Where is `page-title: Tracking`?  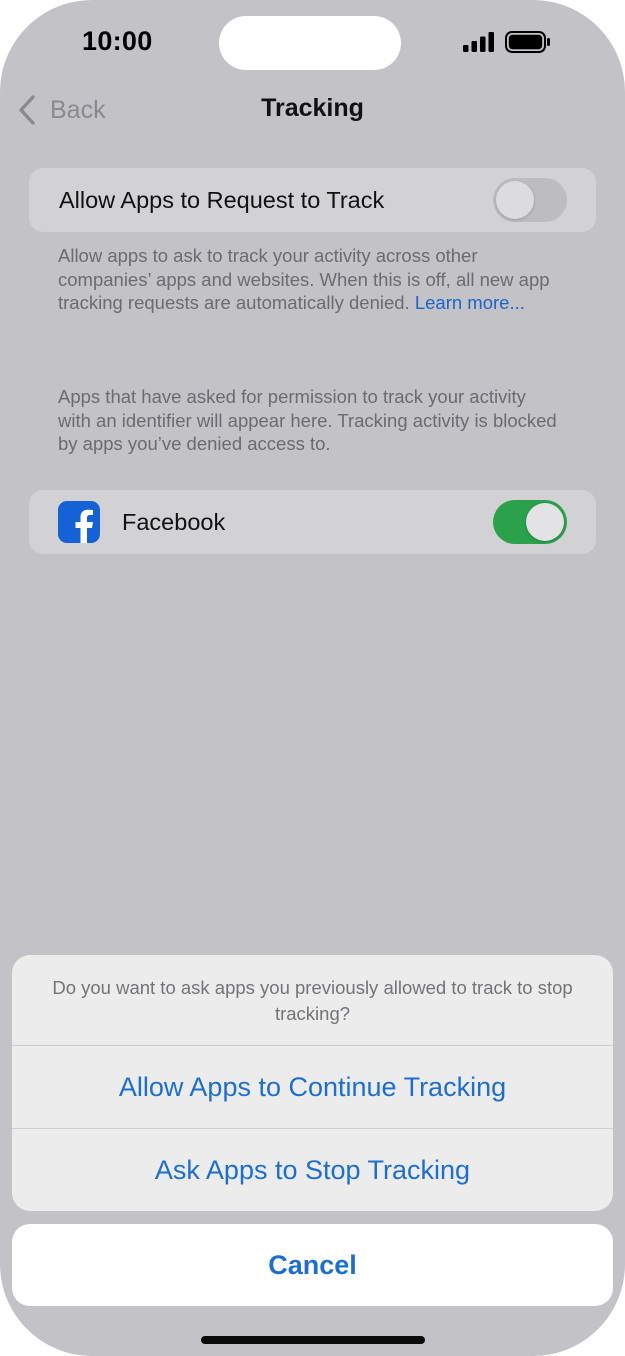 page-title: Tracking is located at coordinates (312, 108).